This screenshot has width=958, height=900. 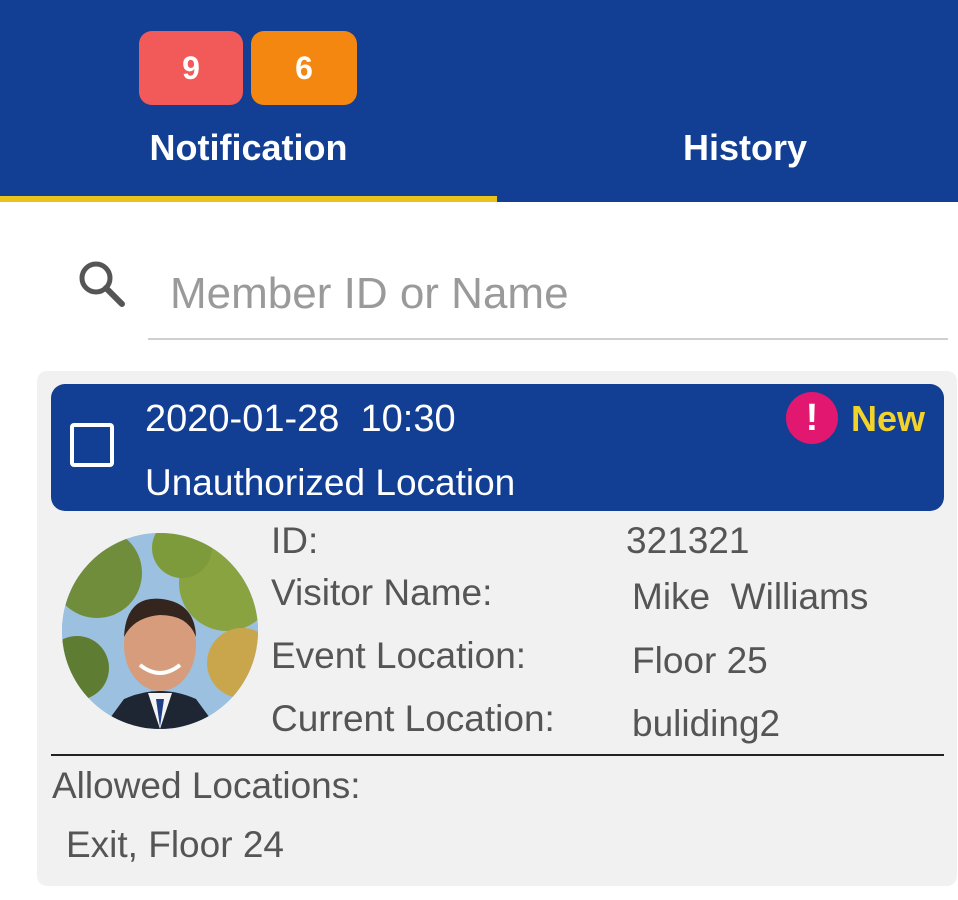 What do you see at coordinates (102, 284) in the screenshot?
I see `search-icon` at bounding box center [102, 284].